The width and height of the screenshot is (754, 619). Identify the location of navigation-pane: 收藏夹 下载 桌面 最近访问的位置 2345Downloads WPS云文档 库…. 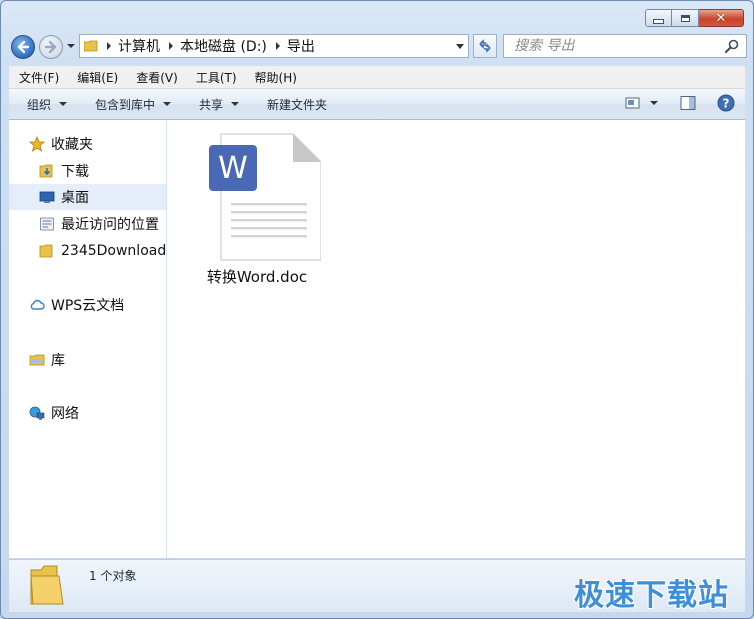
(88, 339).